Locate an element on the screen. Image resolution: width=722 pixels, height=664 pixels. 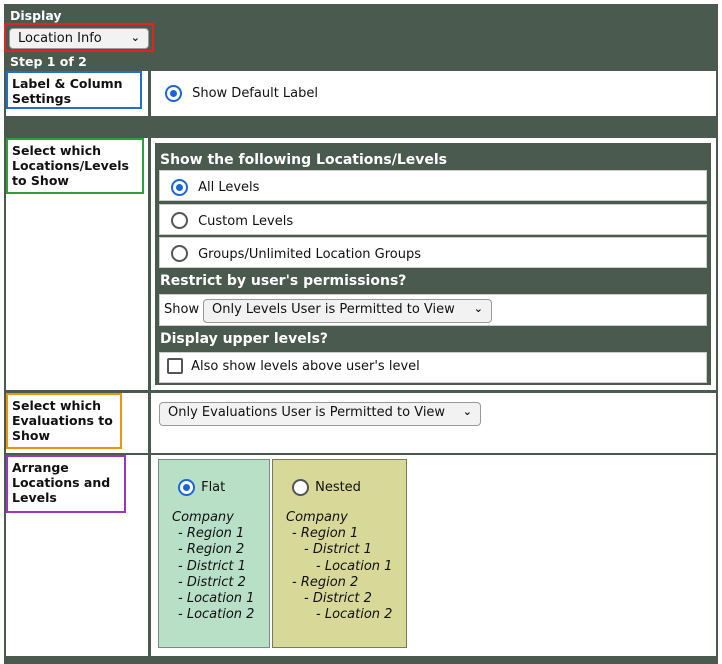
upper-levels-title: Display upper levels? is located at coordinates (244, 339).